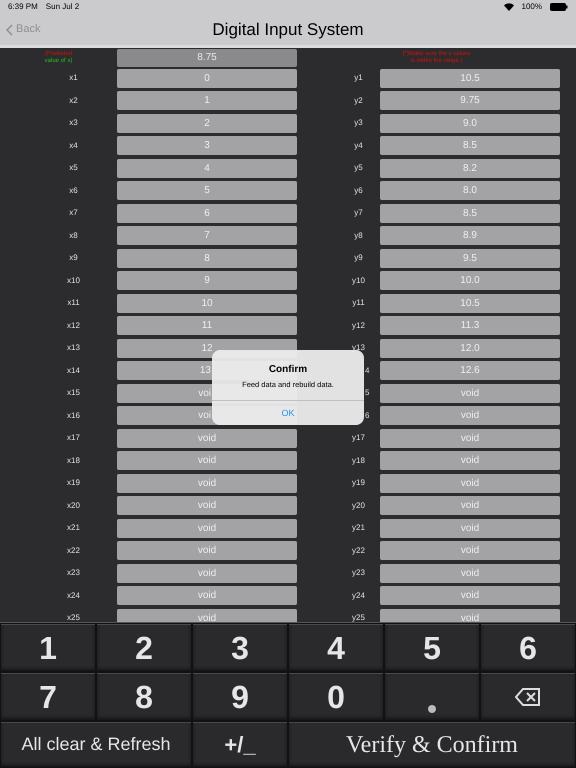  I want to click on x-label: x15, so click(73, 393).